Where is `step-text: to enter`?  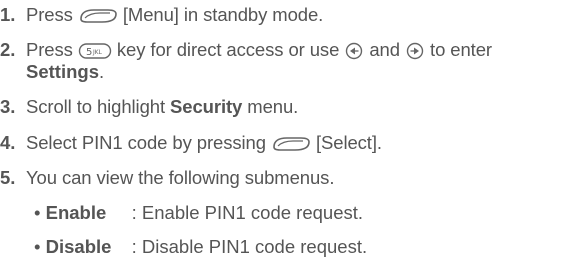 step-text: to enter is located at coordinates (461, 49).